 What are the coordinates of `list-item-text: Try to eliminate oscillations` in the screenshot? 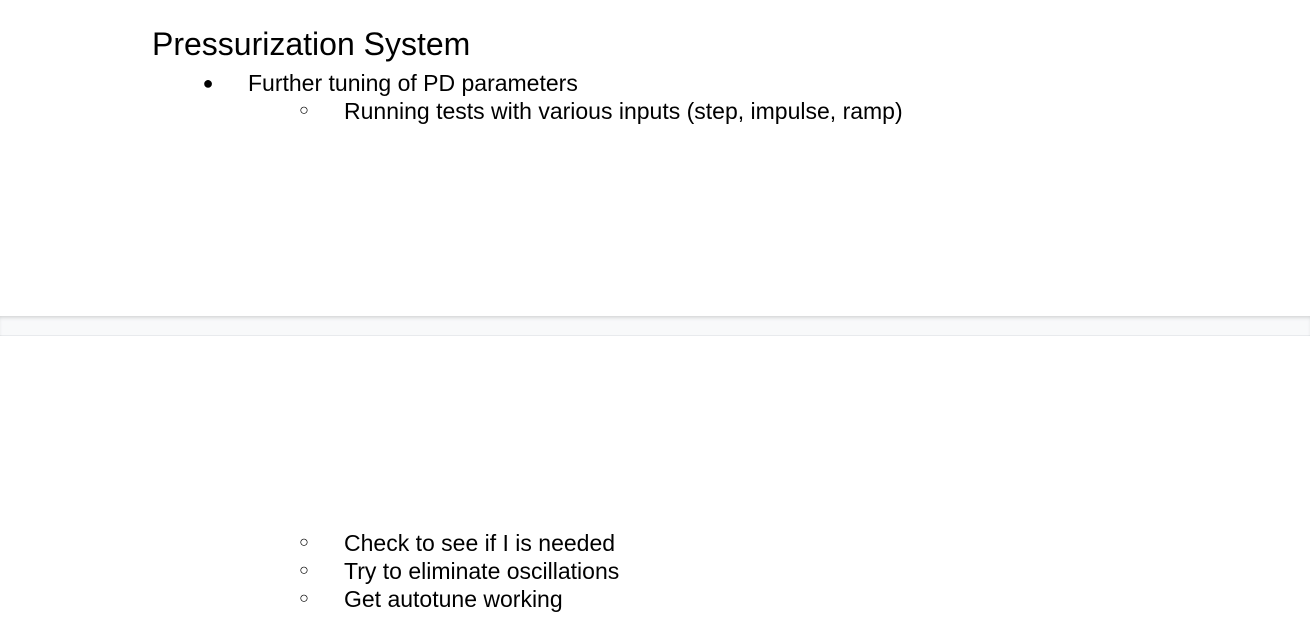 It's located at (482, 571).